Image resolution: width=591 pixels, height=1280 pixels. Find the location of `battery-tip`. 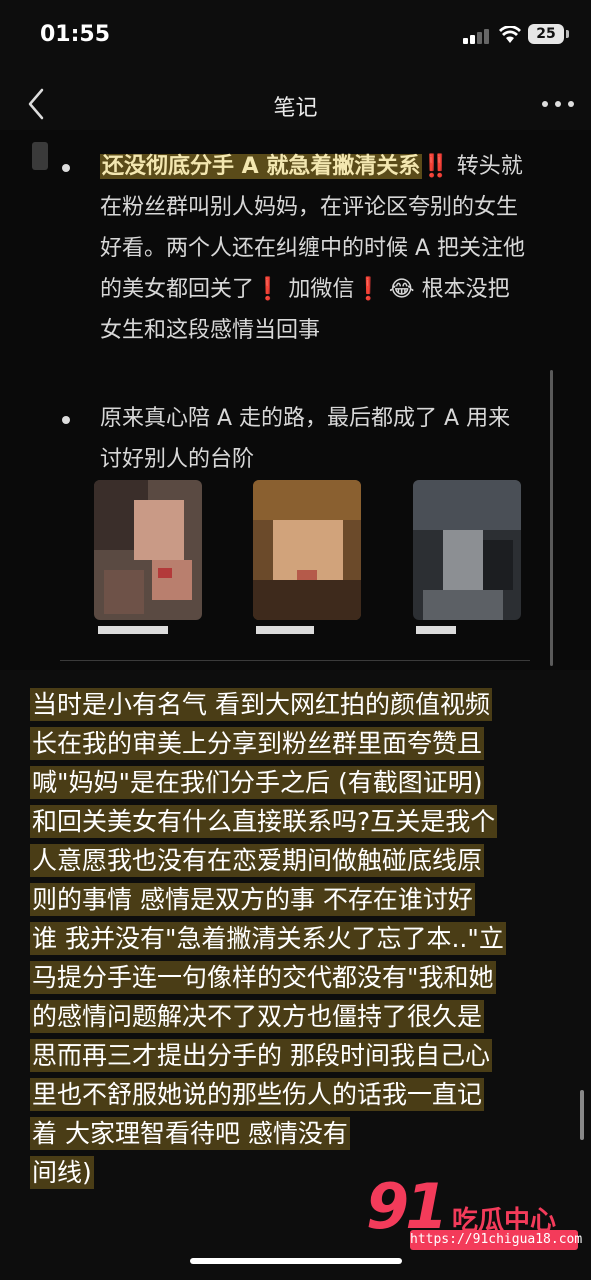

battery-tip is located at coordinates (567, 34).